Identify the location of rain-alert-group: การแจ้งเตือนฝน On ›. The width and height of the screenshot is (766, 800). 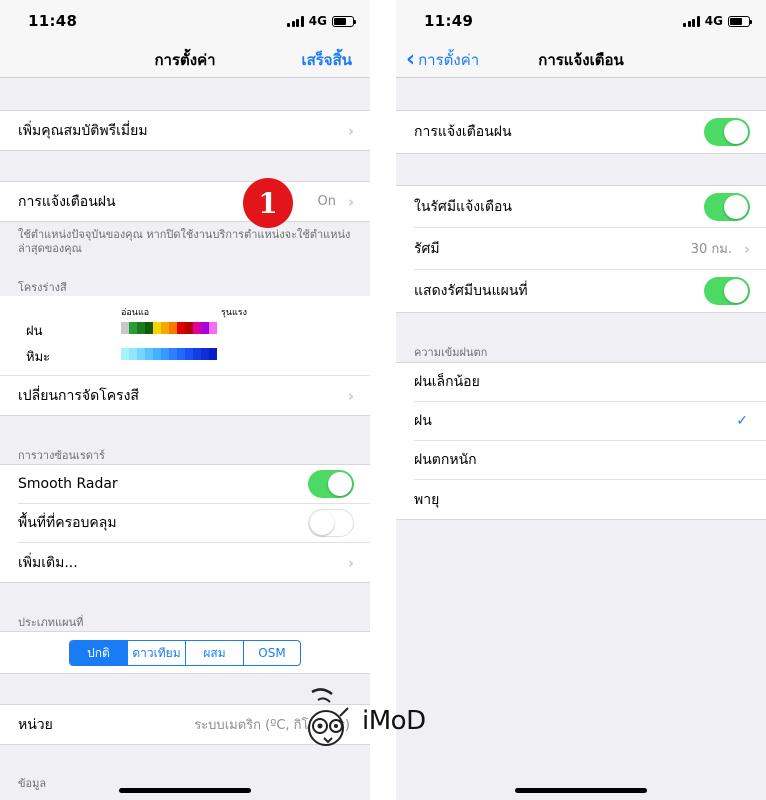
(185, 201).